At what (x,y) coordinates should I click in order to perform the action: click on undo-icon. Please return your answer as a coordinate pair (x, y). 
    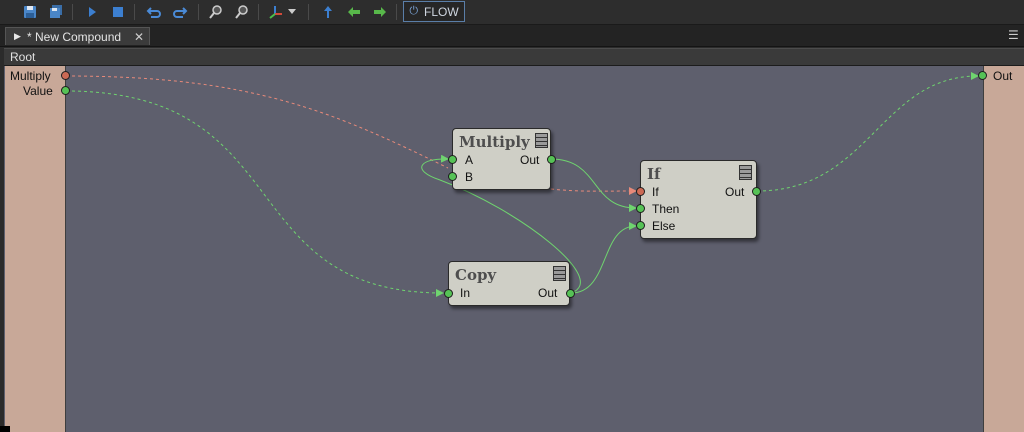
    Looking at the image, I should click on (154, 12).